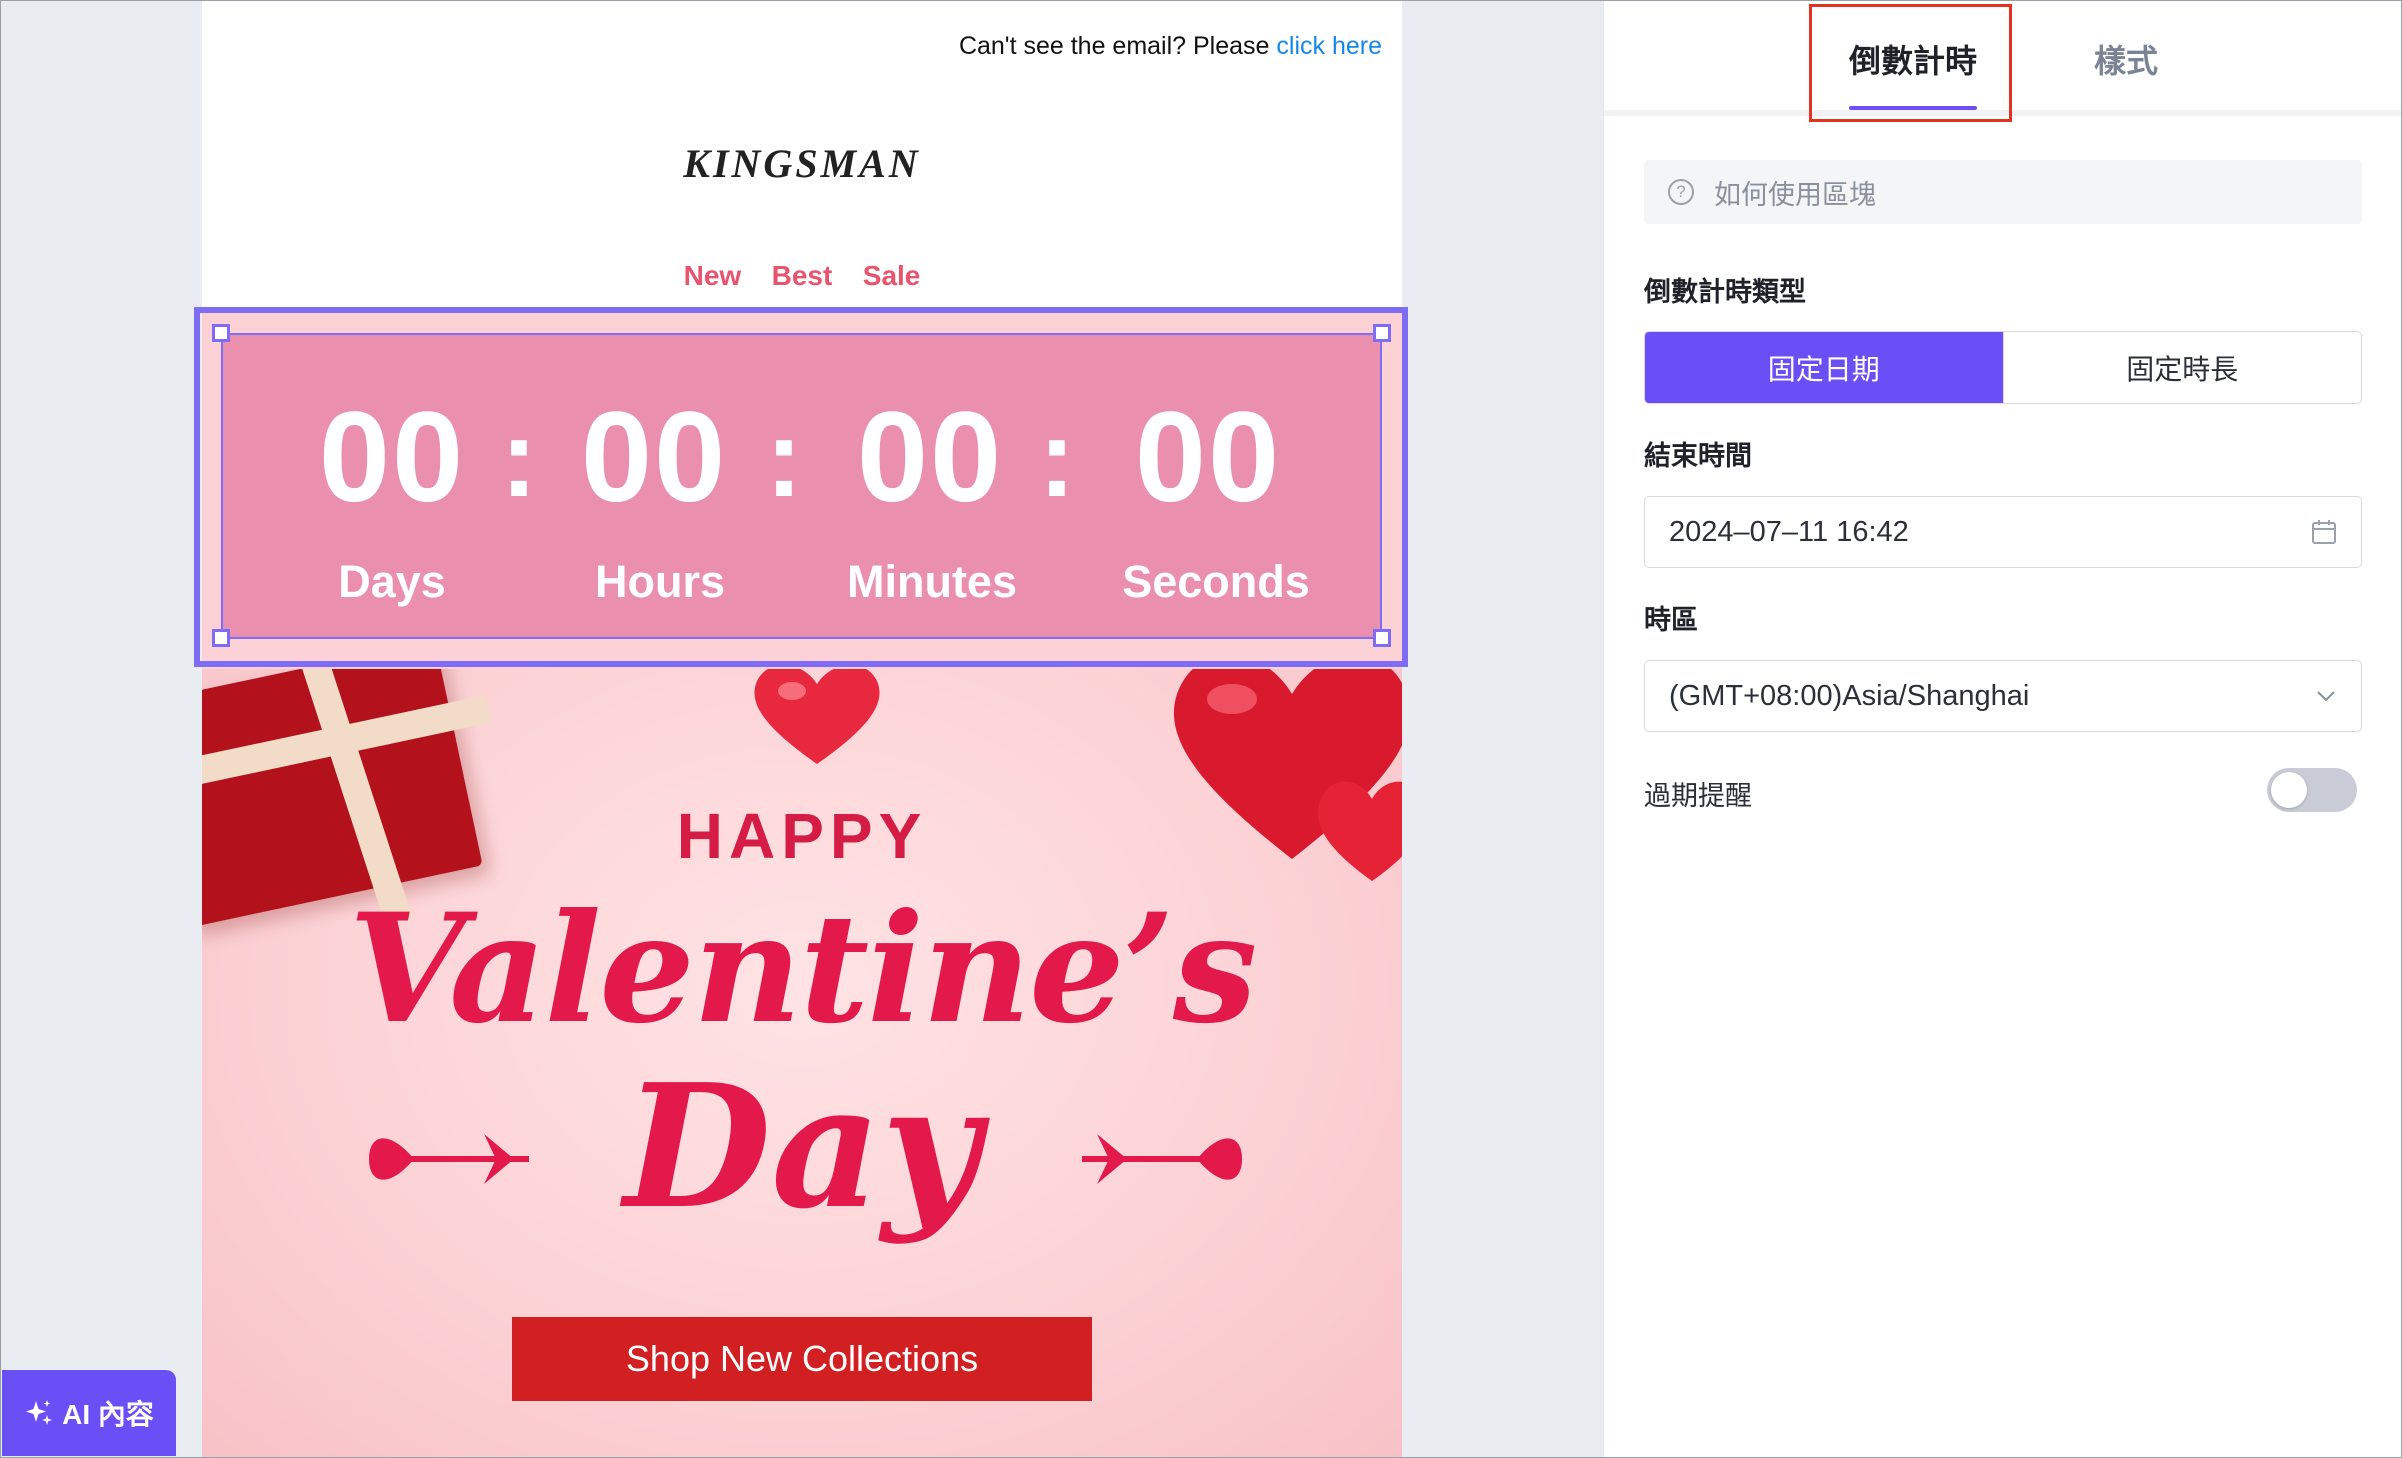 This screenshot has height=1458, width=2402. I want to click on preheader: Can't see the email? Please click here, so click(1170, 46).